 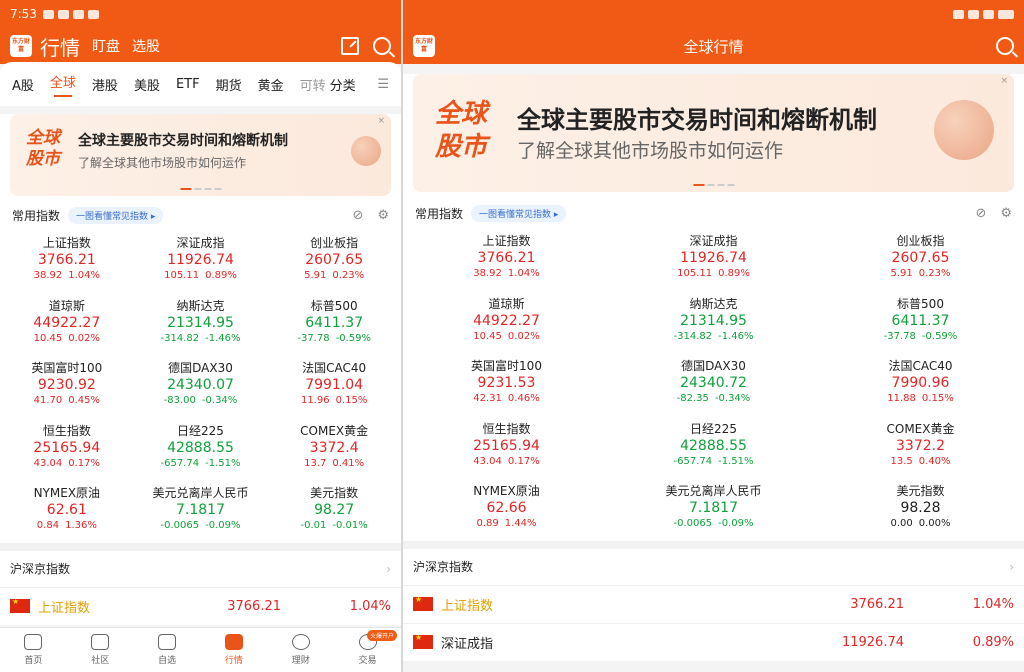 I want to click on index-change: 0.84 1.36%, so click(x=67, y=525).